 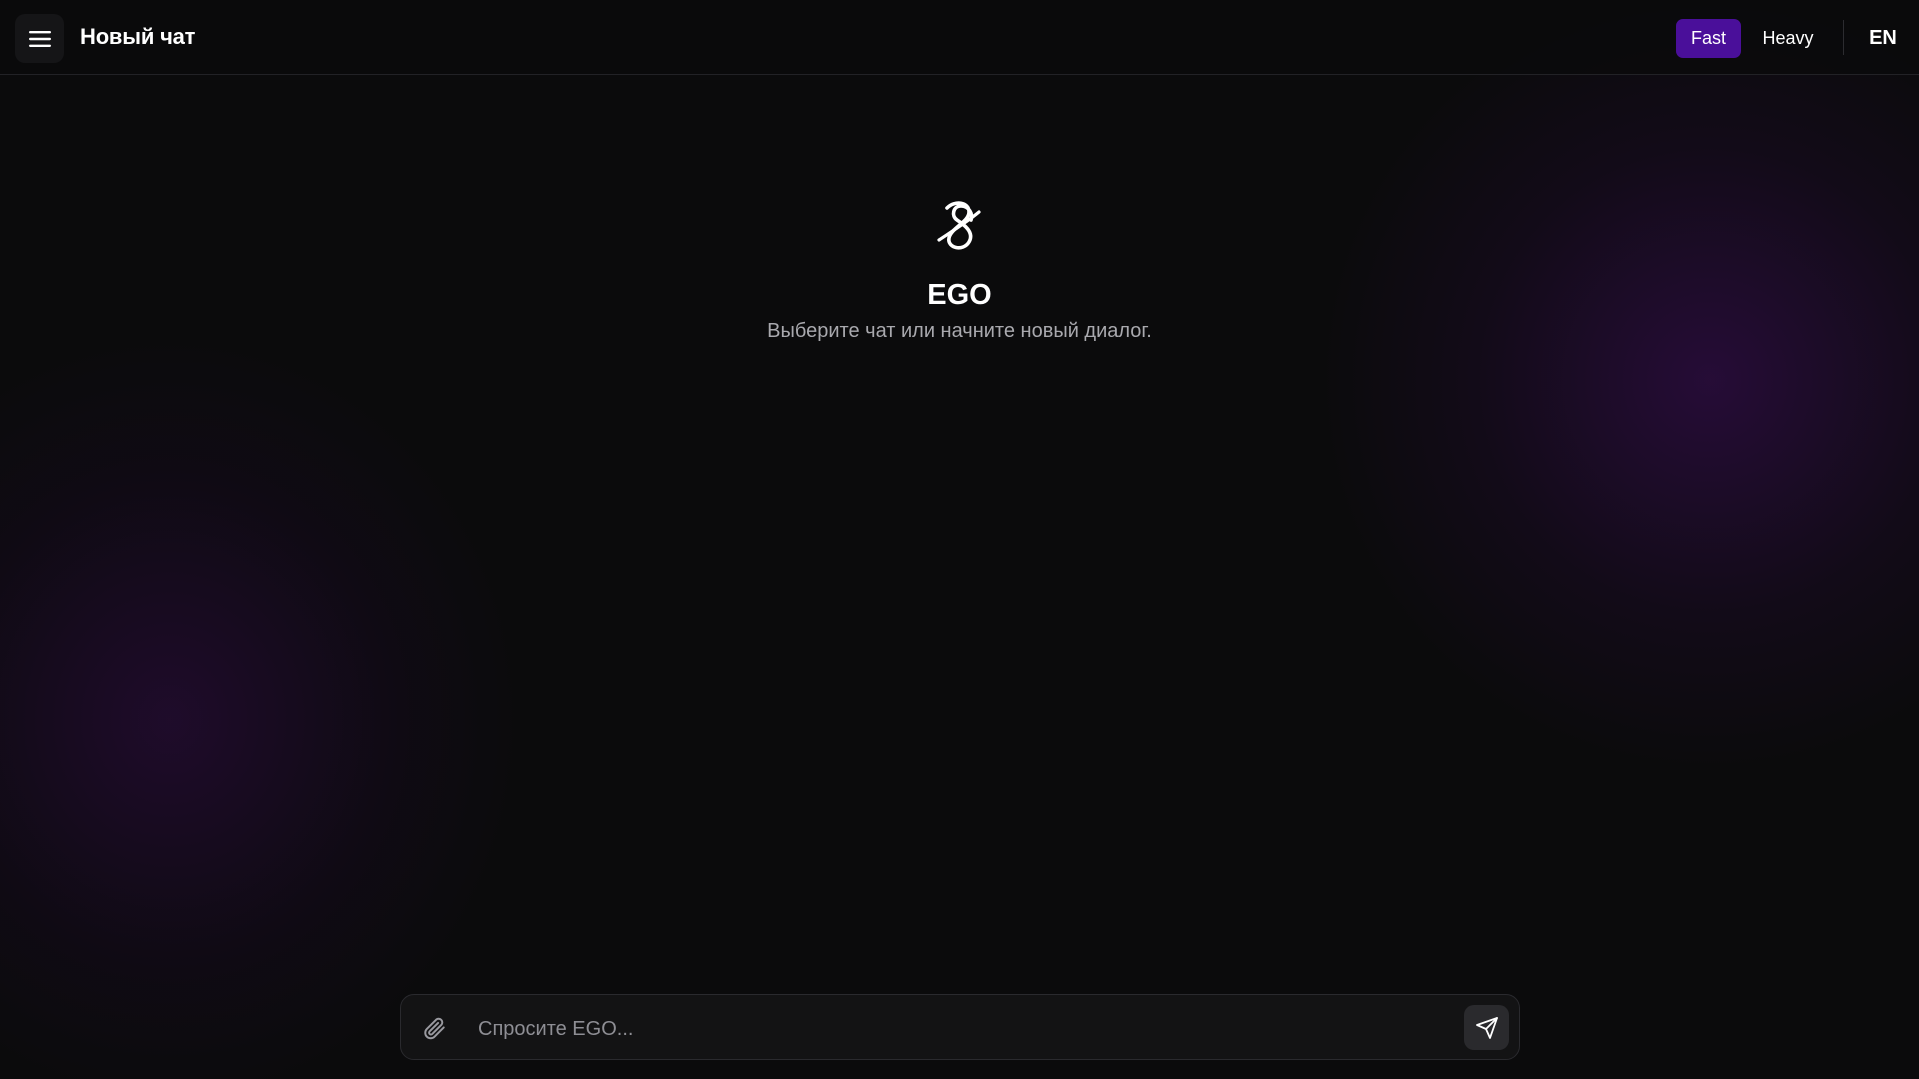 What do you see at coordinates (1883, 38) in the screenshot?
I see `language-switch-button: EN` at bounding box center [1883, 38].